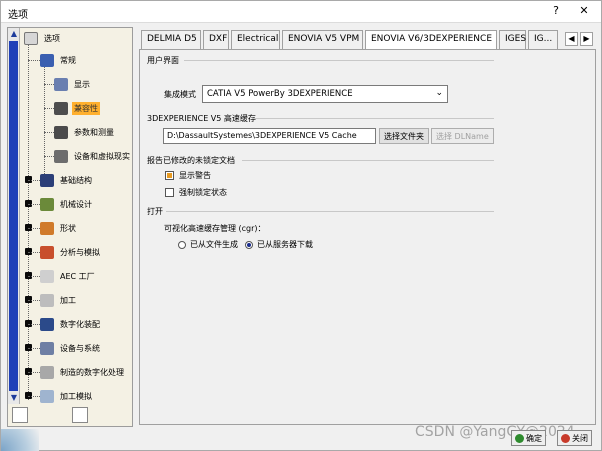 The image size is (602, 451). I want to click on ok-button: 确定, so click(528, 438).